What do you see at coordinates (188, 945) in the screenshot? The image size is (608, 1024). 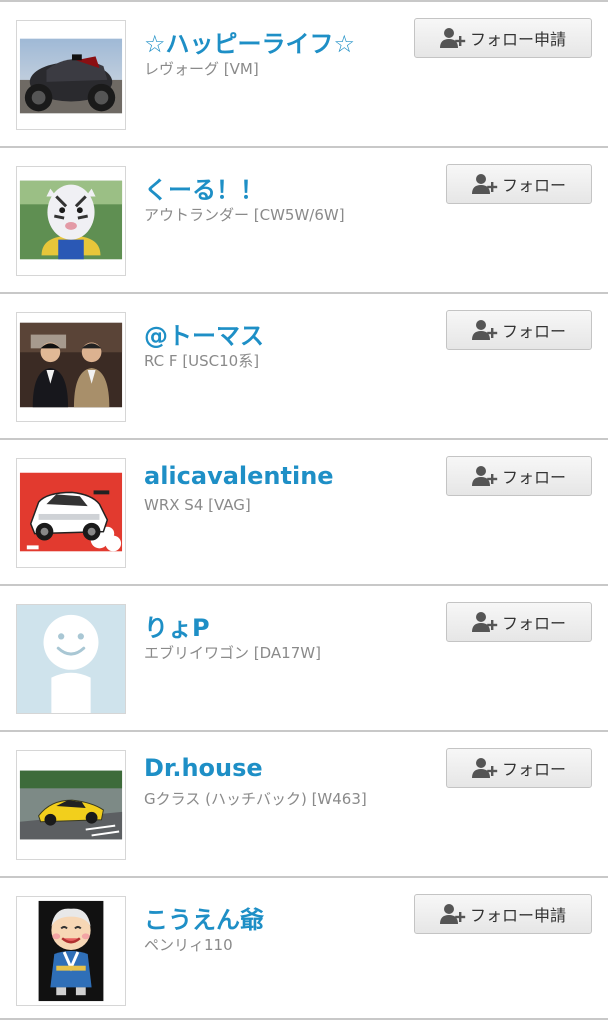 I see `user-car: ペンリィ110` at bounding box center [188, 945].